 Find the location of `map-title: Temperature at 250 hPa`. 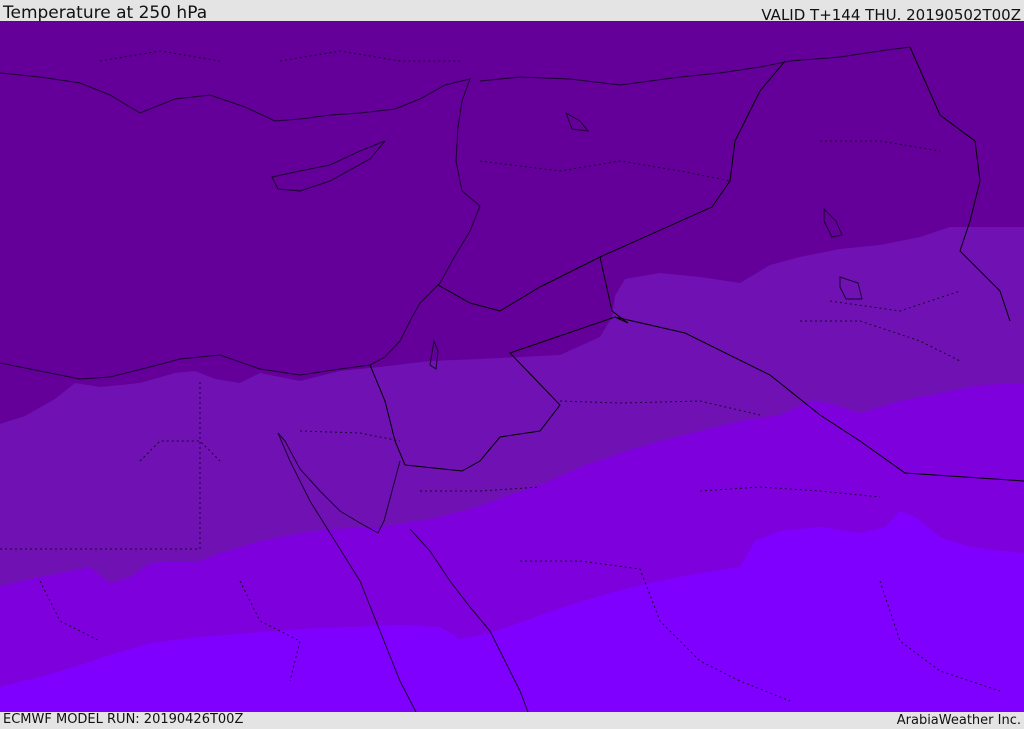

map-title: Temperature at 250 hPa is located at coordinates (105, 13).